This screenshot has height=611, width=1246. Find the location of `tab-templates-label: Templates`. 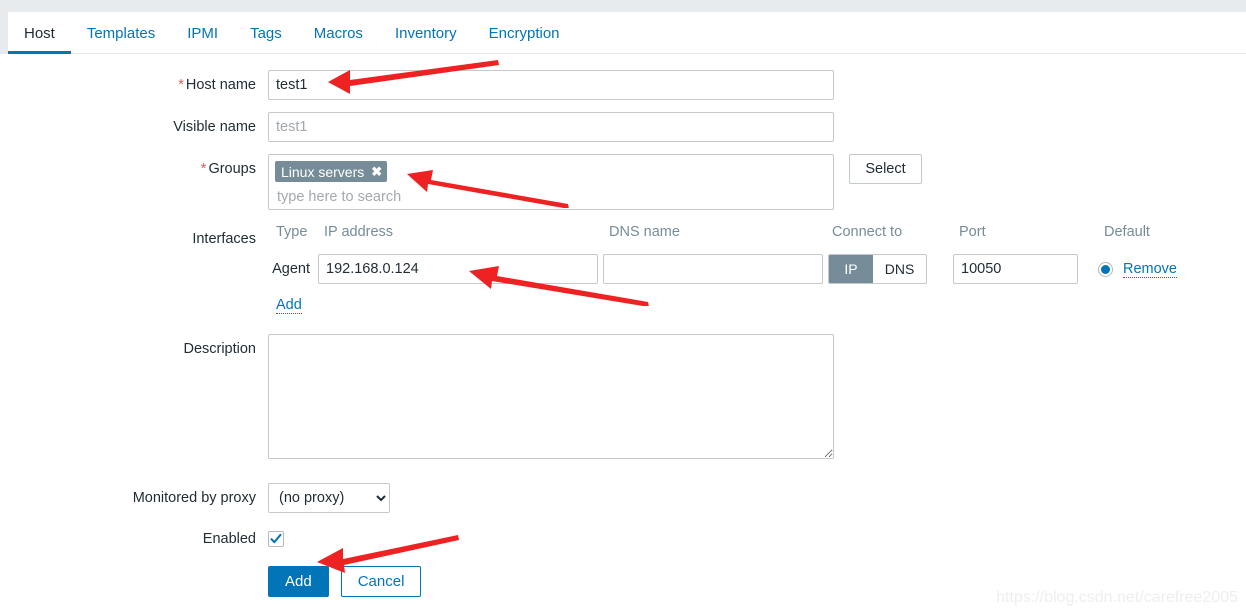

tab-templates-label: Templates is located at coordinates (121, 33).